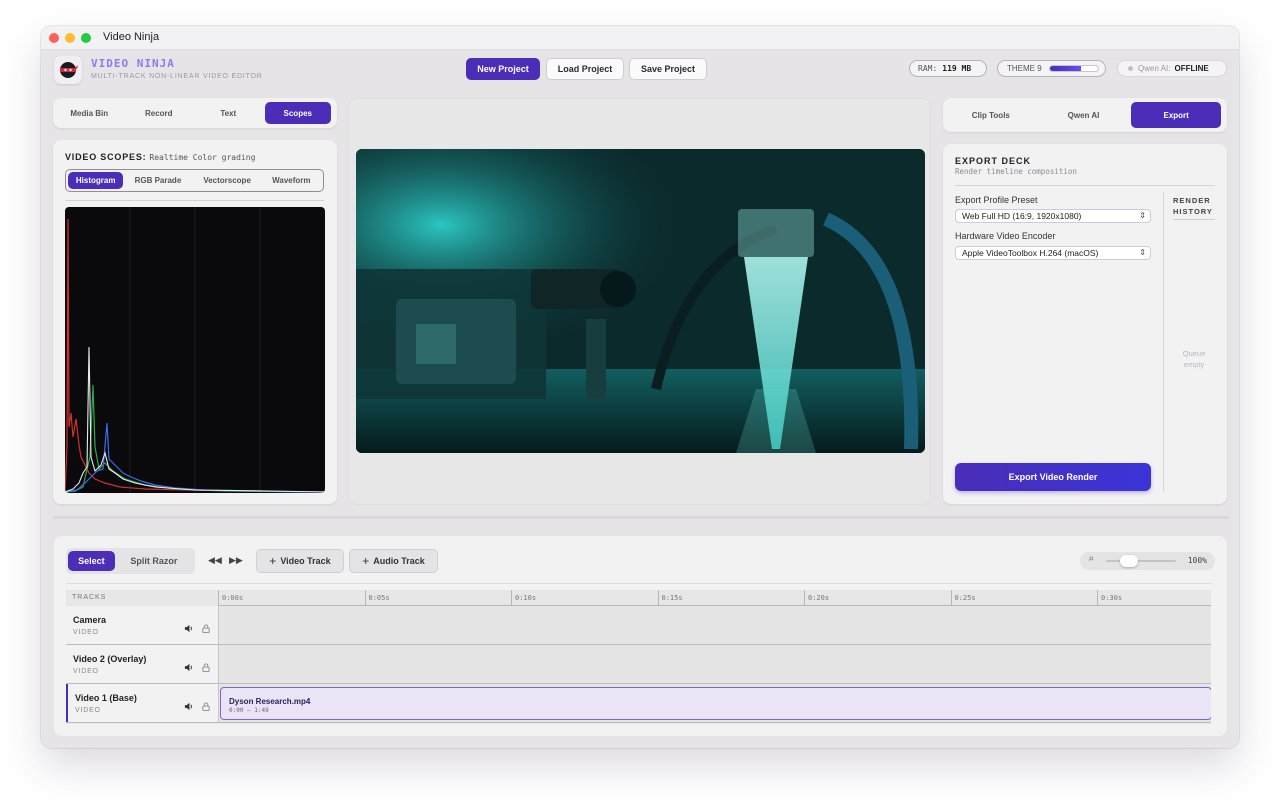 The height and width of the screenshot is (800, 1280). Describe the element at coordinates (227, 180) in the screenshot. I see `scope-tab-vectorscope: Vectorscope` at that location.